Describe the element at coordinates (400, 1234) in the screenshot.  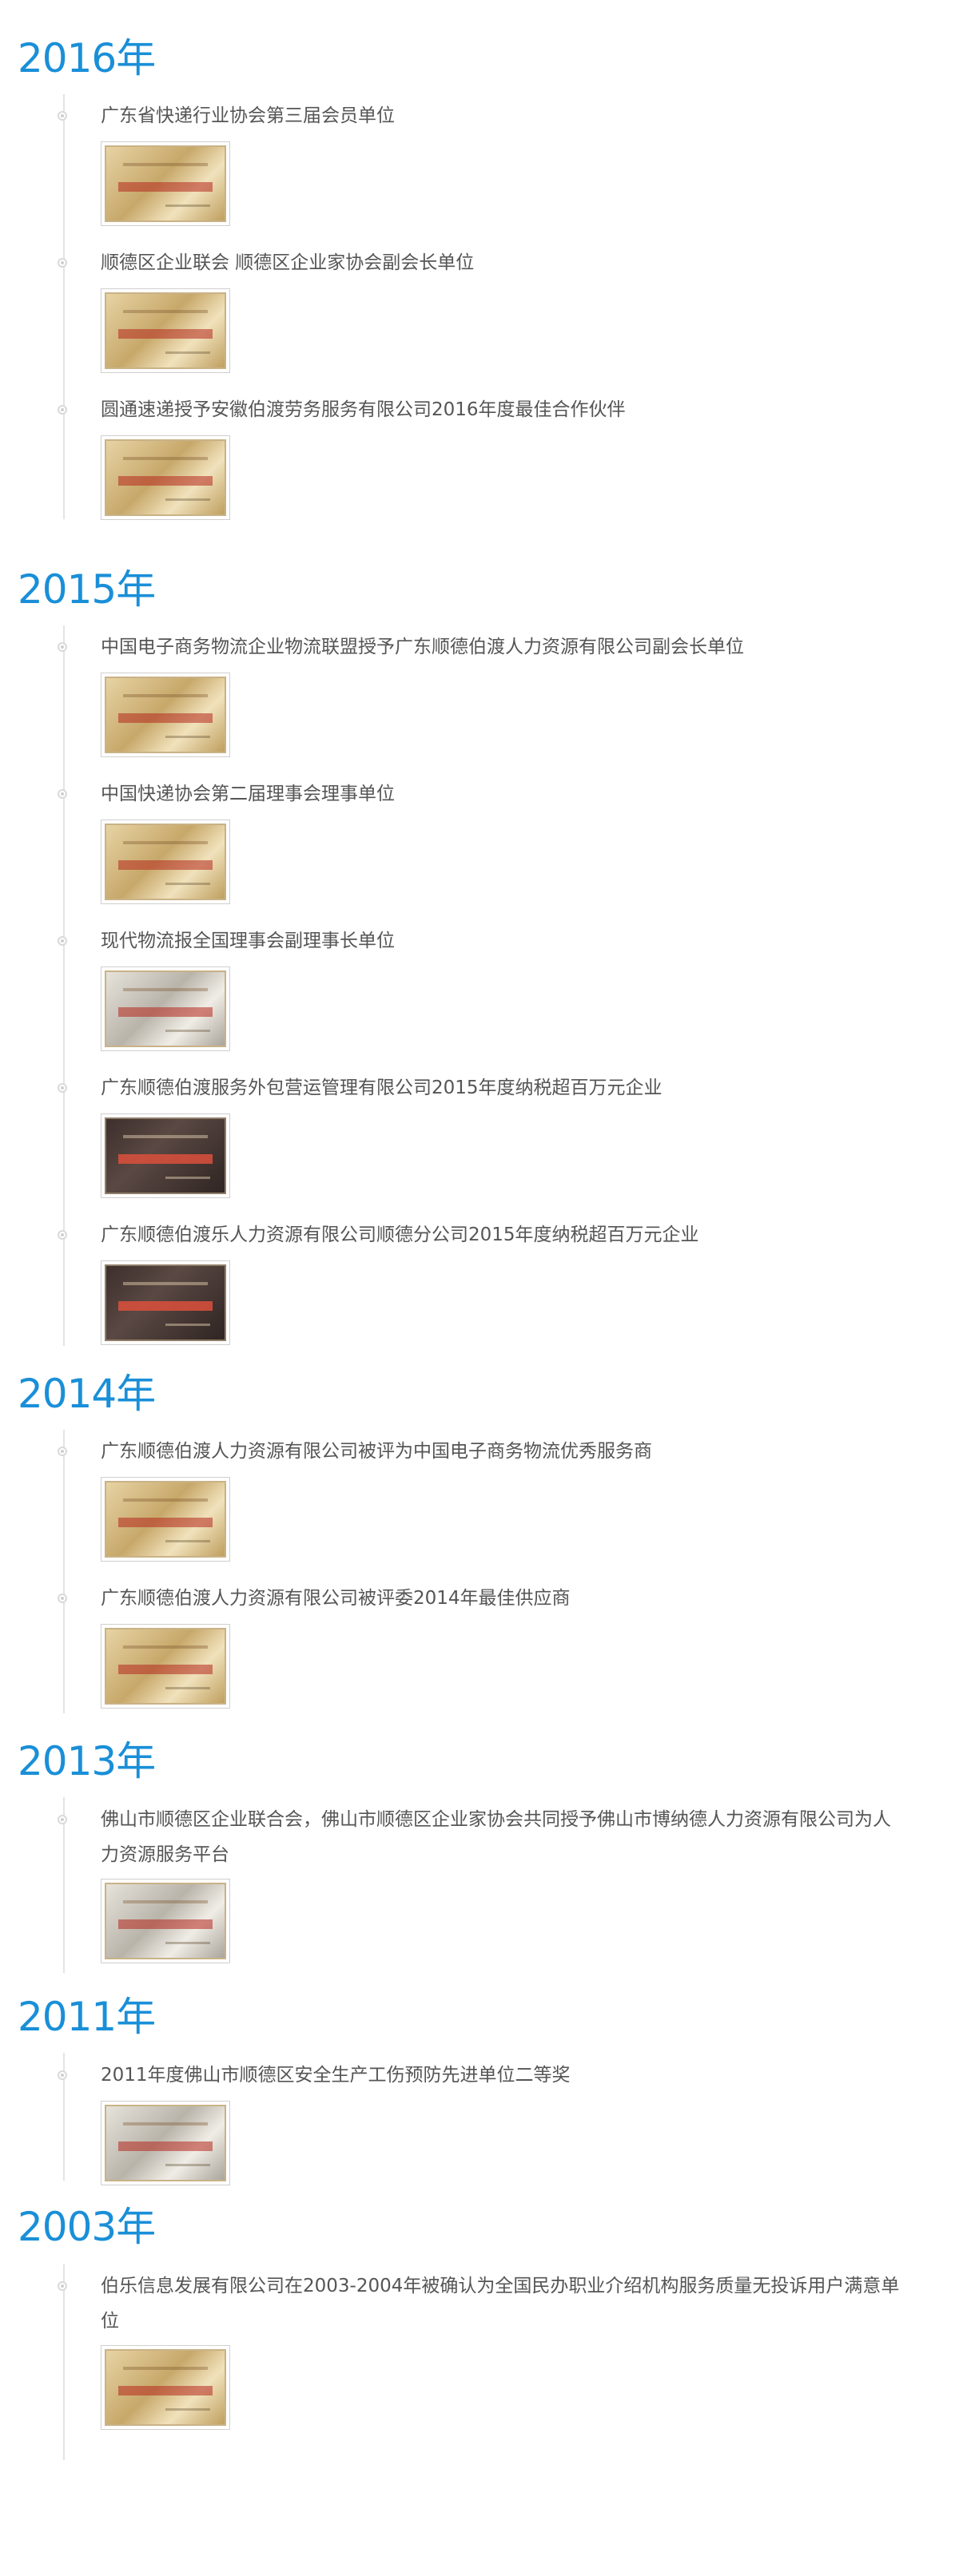
I see `award-title: 广东顺德伯渡乐人力资源有限公司顺德分公司2015年度纳税超百万元企业` at that location.